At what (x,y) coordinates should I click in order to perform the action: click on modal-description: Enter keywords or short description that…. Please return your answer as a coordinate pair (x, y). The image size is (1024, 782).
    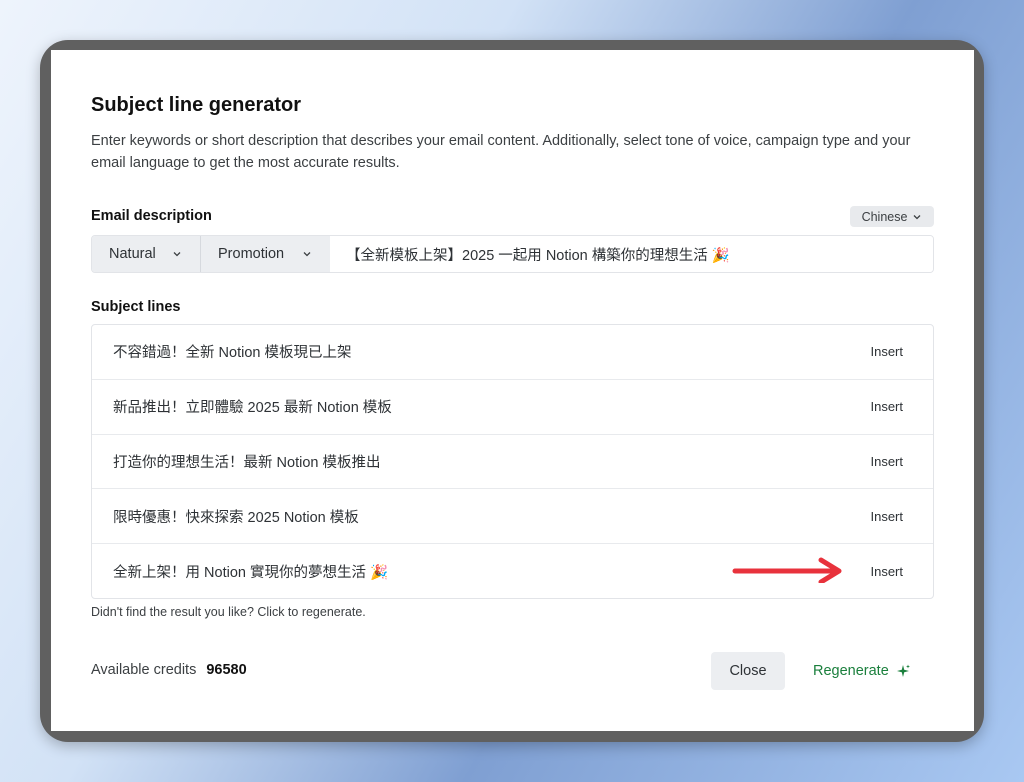
    Looking at the image, I should click on (501, 152).